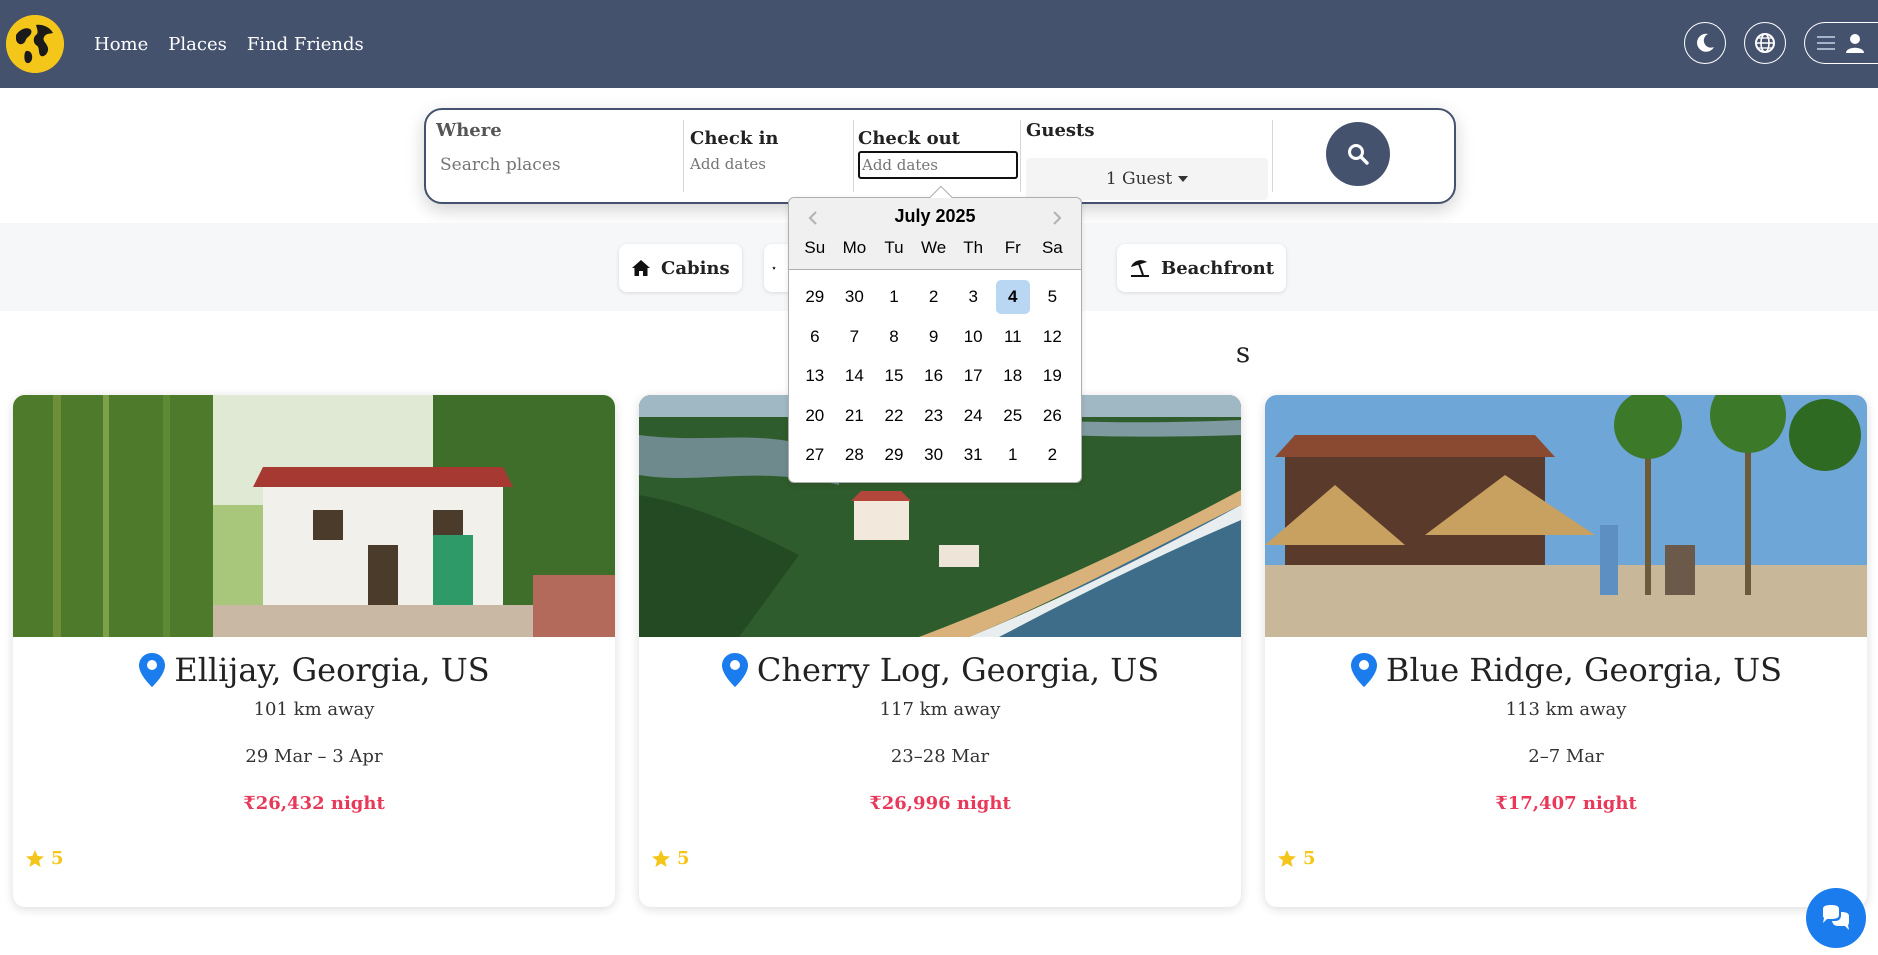  What do you see at coordinates (1705, 43) in the screenshot?
I see `dark-mode-toggle-button` at bounding box center [1705, 43].